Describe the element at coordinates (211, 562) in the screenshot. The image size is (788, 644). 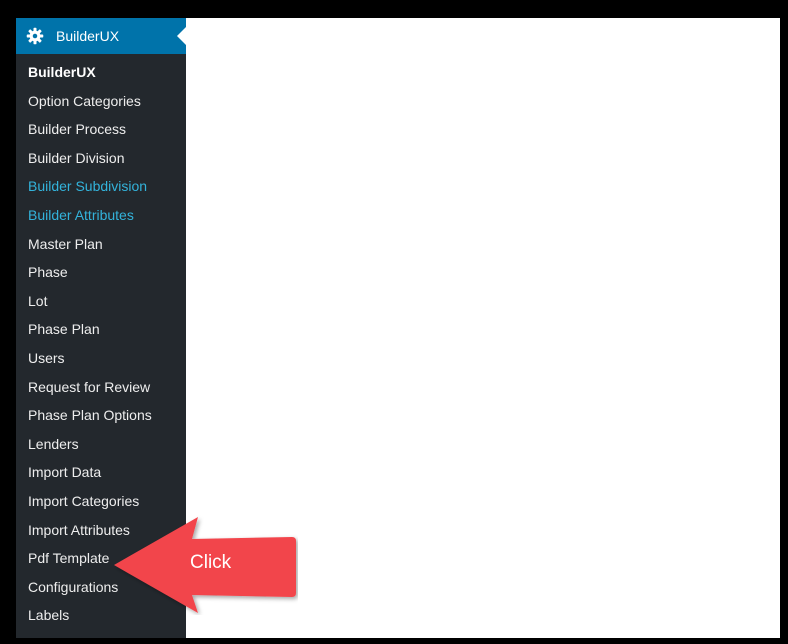
I see `callout-label: Click` at that location.